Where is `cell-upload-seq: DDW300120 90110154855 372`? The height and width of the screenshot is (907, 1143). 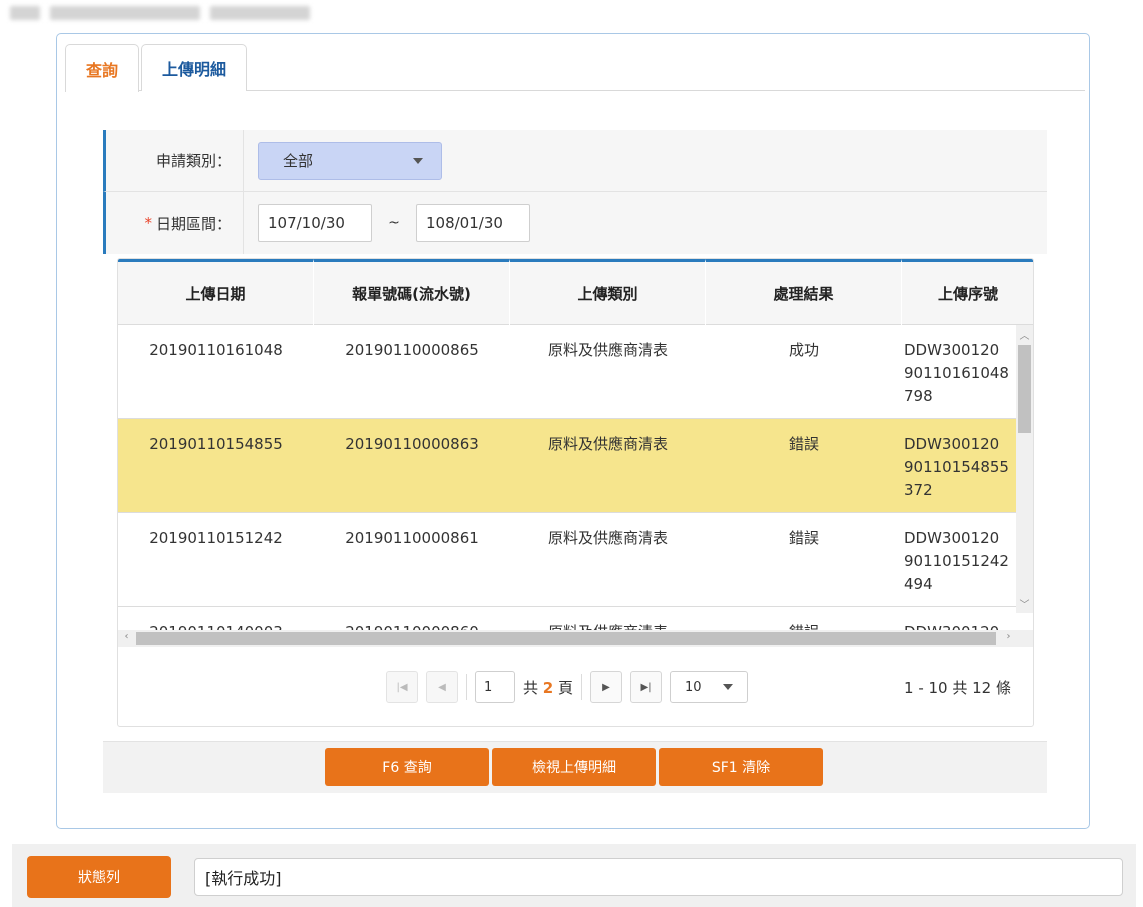 cell-upload-seq: DDW300120 90110154855 372 is located at coordinates (967, 465).